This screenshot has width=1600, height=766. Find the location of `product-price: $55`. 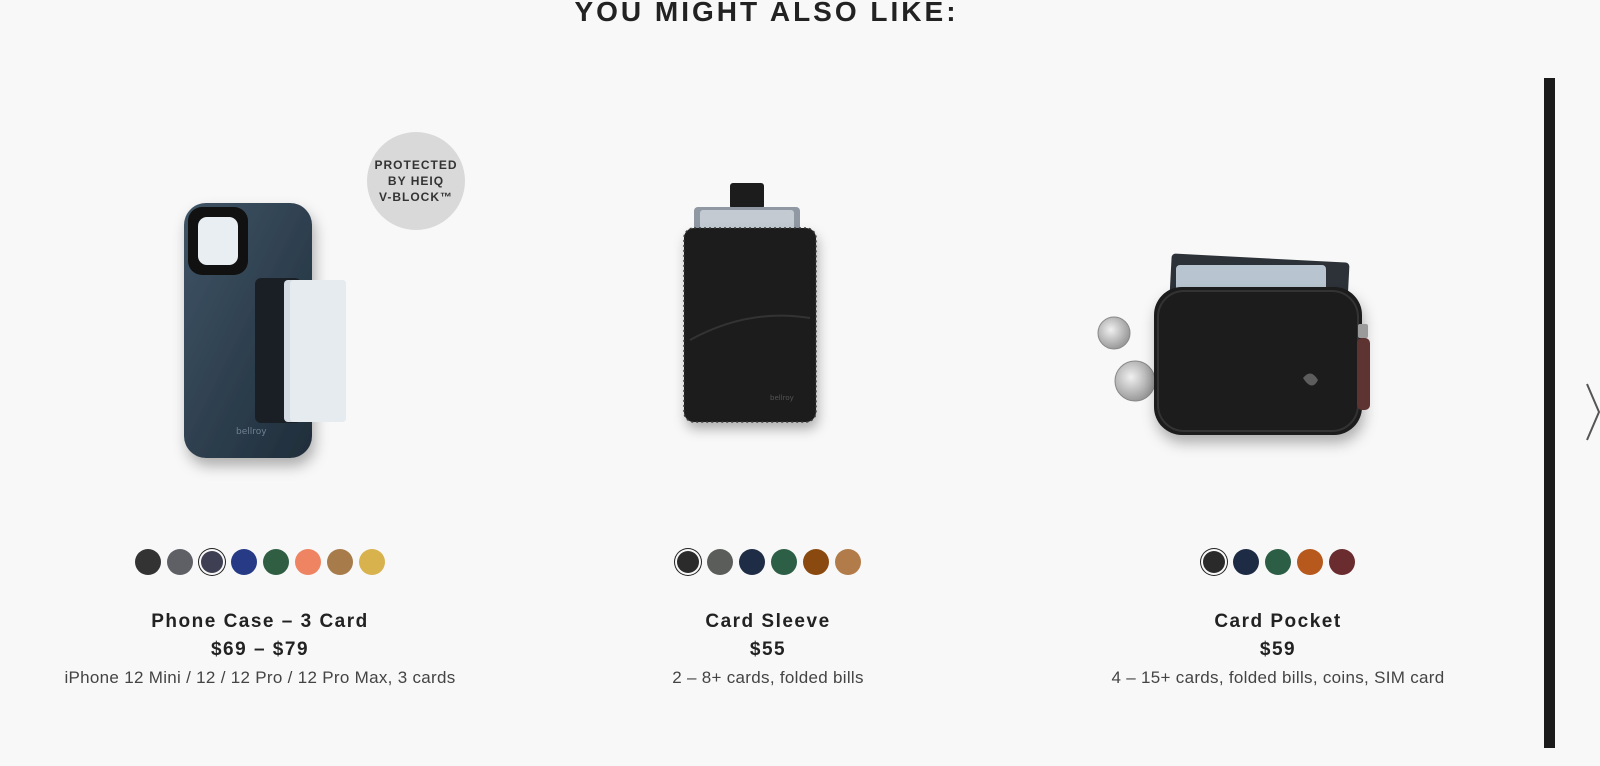

product-price: $55 is located at coordinates (768, 649).